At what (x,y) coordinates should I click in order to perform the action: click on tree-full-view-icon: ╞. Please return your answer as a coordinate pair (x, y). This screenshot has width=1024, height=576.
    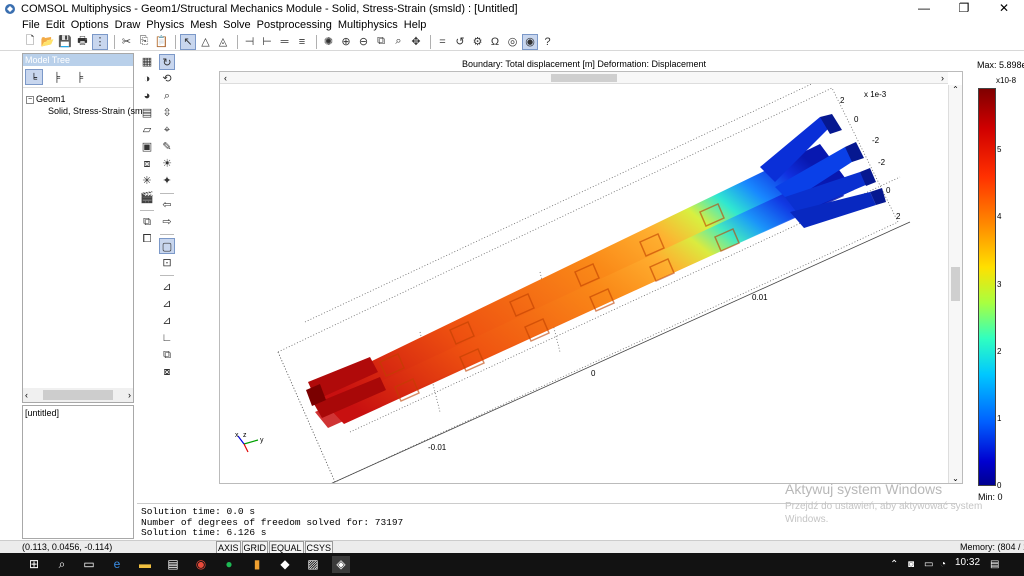
    Looking at the image, I should click on (80, 77).